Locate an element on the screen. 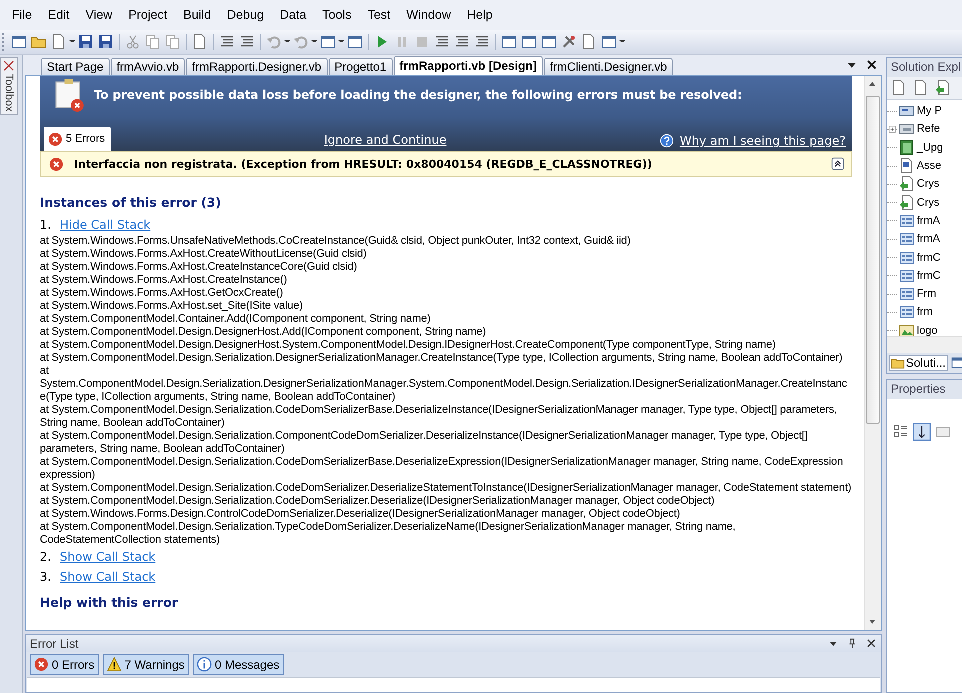 The image size is (962, 693). stack-trace-line: at System.Windows.Forms.AxHost.CreateWithoutLicense(Guid clsid) is located at coordinates (204, 254).